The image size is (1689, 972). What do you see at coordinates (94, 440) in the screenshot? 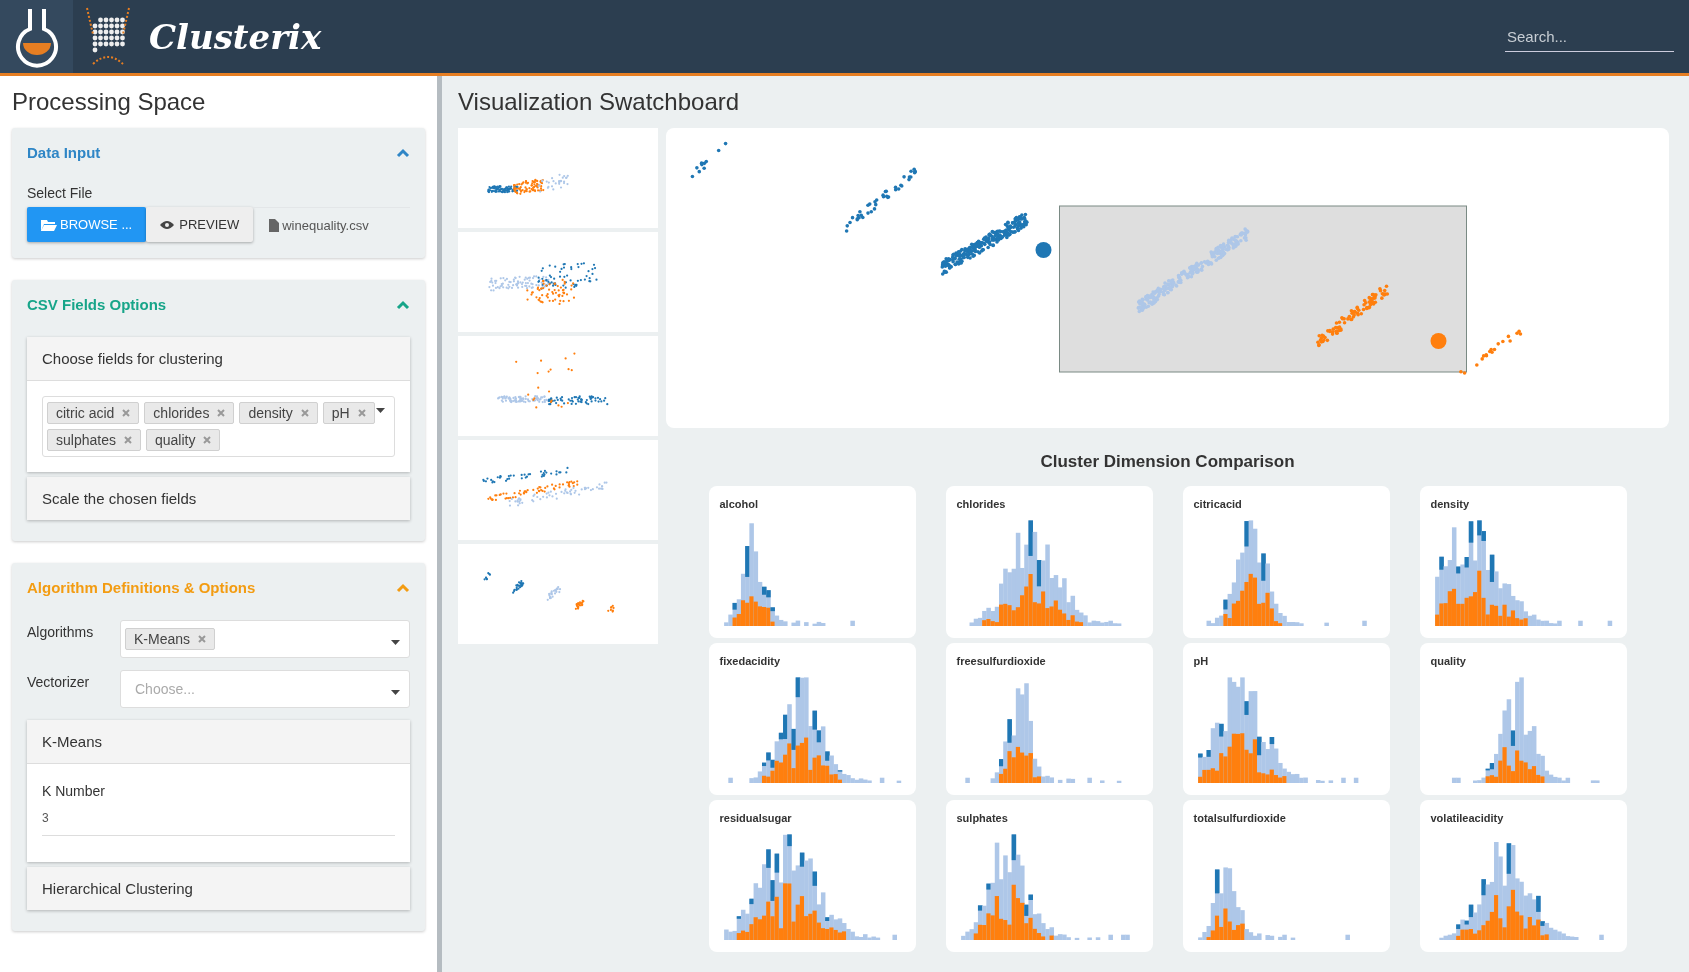
I see `field-tag: sulphates` at bounding box center [94, 440].